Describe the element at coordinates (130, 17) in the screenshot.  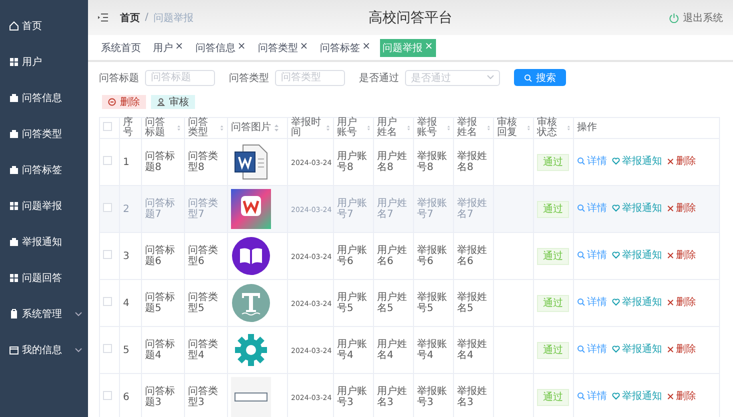
I see `breadcrumb: 首页` at that location.